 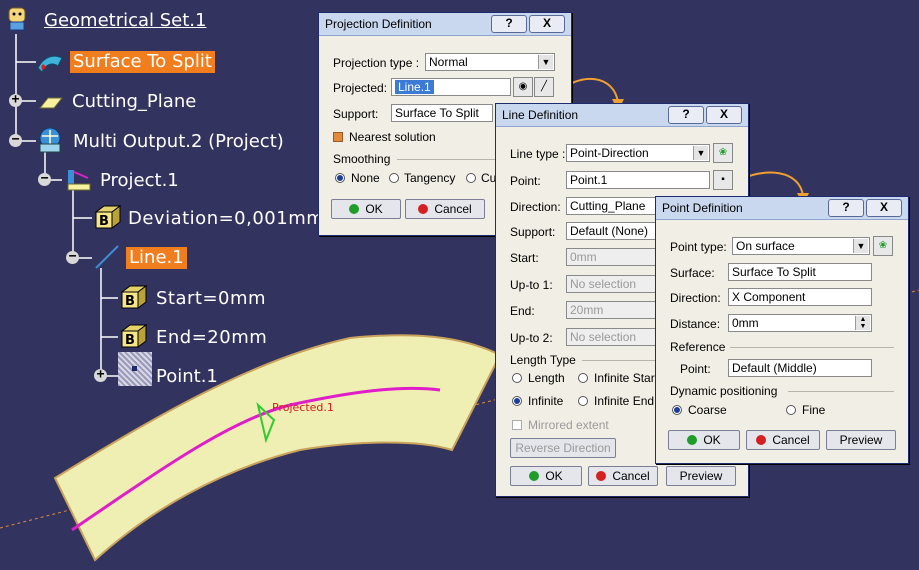 I want to click on plane-icon, so click(x=50, y=102).